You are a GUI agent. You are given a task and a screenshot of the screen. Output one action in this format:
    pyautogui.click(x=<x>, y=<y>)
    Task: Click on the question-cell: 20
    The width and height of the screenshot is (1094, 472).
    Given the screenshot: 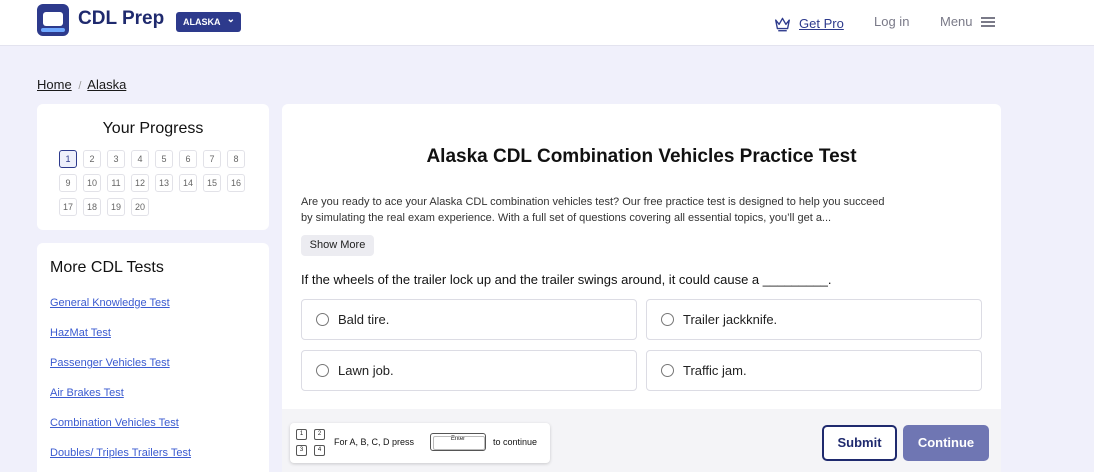 What is the action you would take?
    pyautogui.click(x=140, y=207)
    